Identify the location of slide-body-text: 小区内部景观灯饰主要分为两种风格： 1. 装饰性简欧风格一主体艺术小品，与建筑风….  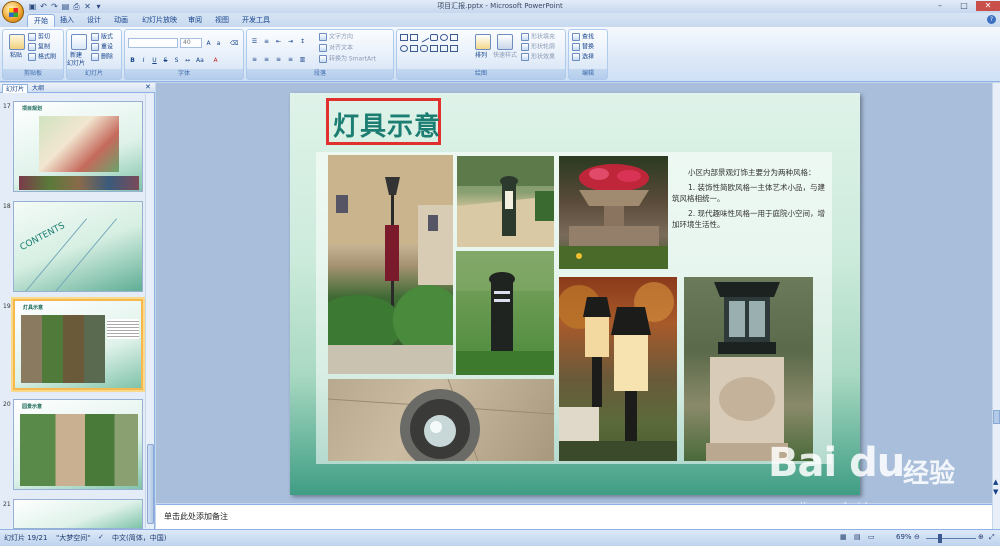
(749, 198).